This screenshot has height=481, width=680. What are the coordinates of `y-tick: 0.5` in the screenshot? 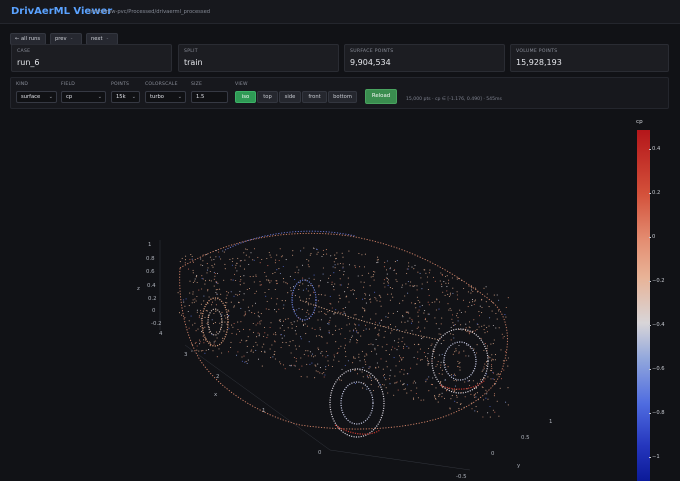 It's located at (525, 438).